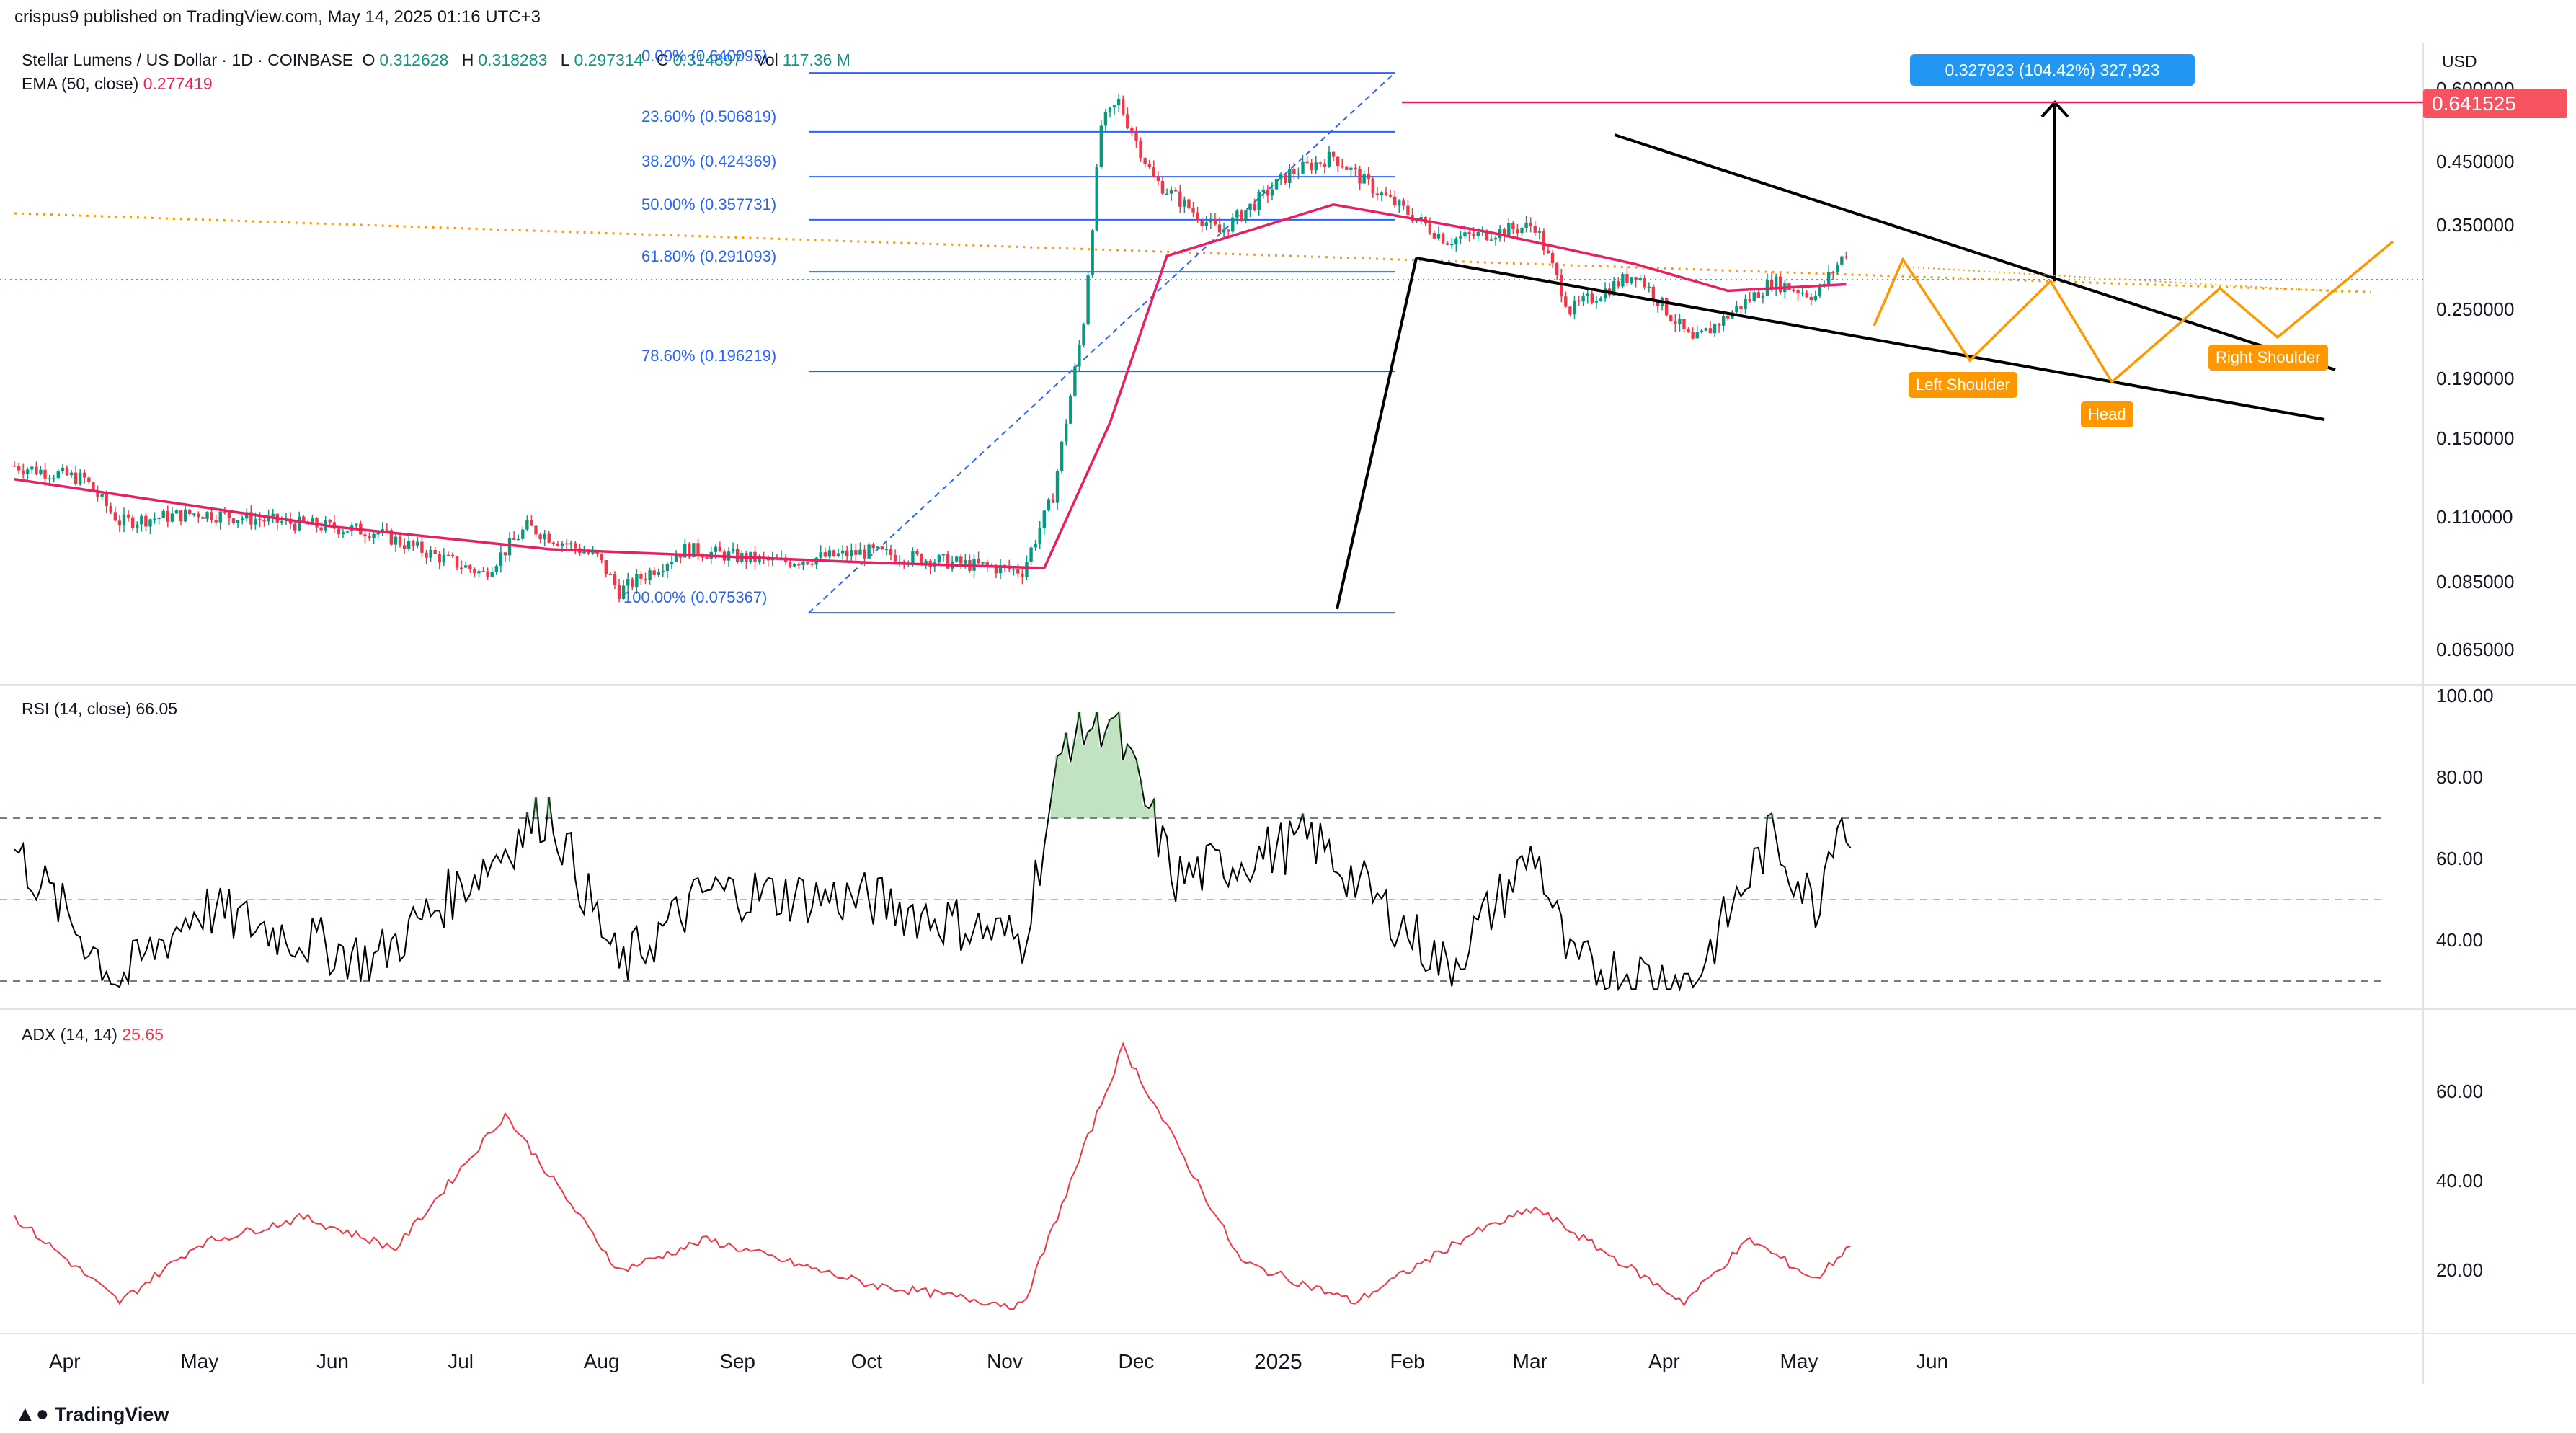 This screenshot has width=2576, height=1433. Describe the element at coordinates (2460, 1091) in the screenshot. I see `adx-tick-label: 60.00` at that location.